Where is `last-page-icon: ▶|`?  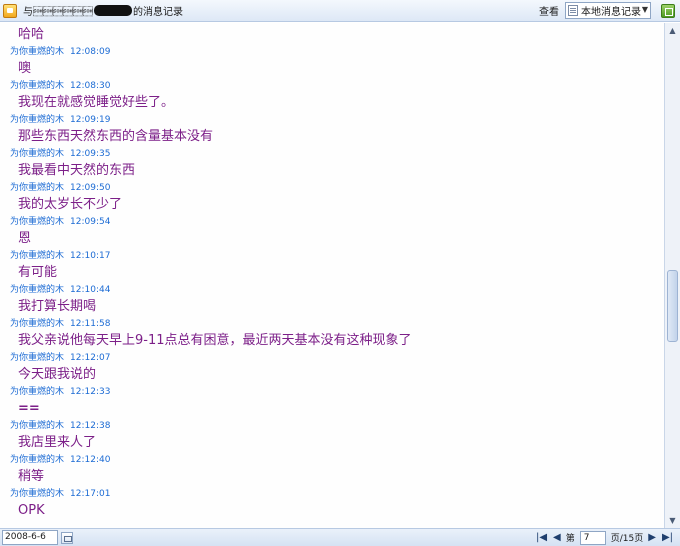
last-page-icon: ▶| is located at coordinates (667, 537).